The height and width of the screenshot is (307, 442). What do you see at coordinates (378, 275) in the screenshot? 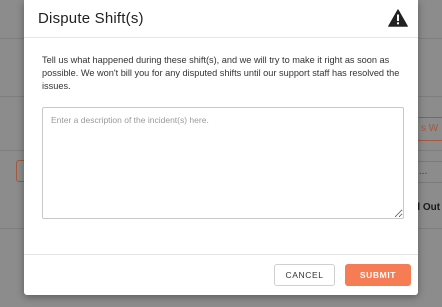
I see `submit-button: SUBMIT` at bounding box center [378, 275].